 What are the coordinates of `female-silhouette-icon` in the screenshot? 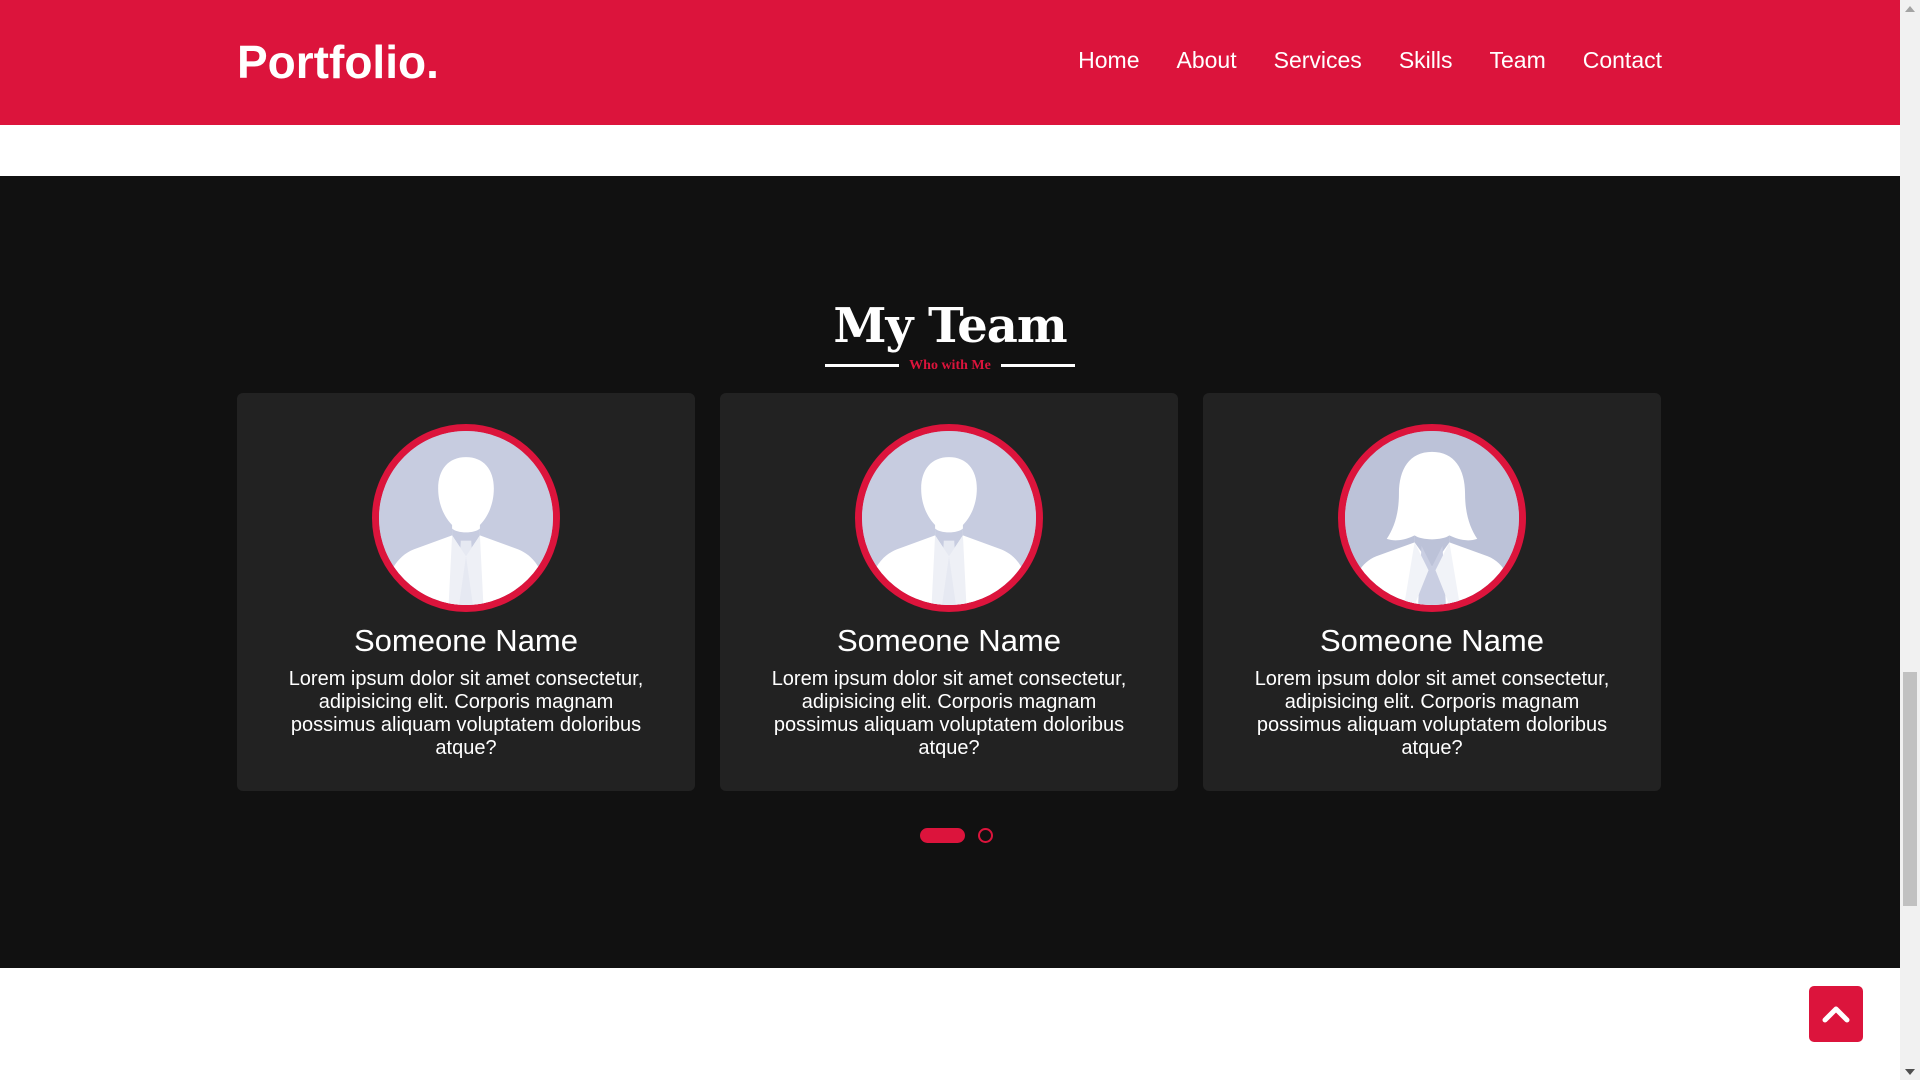 It's located at (1432, 518).